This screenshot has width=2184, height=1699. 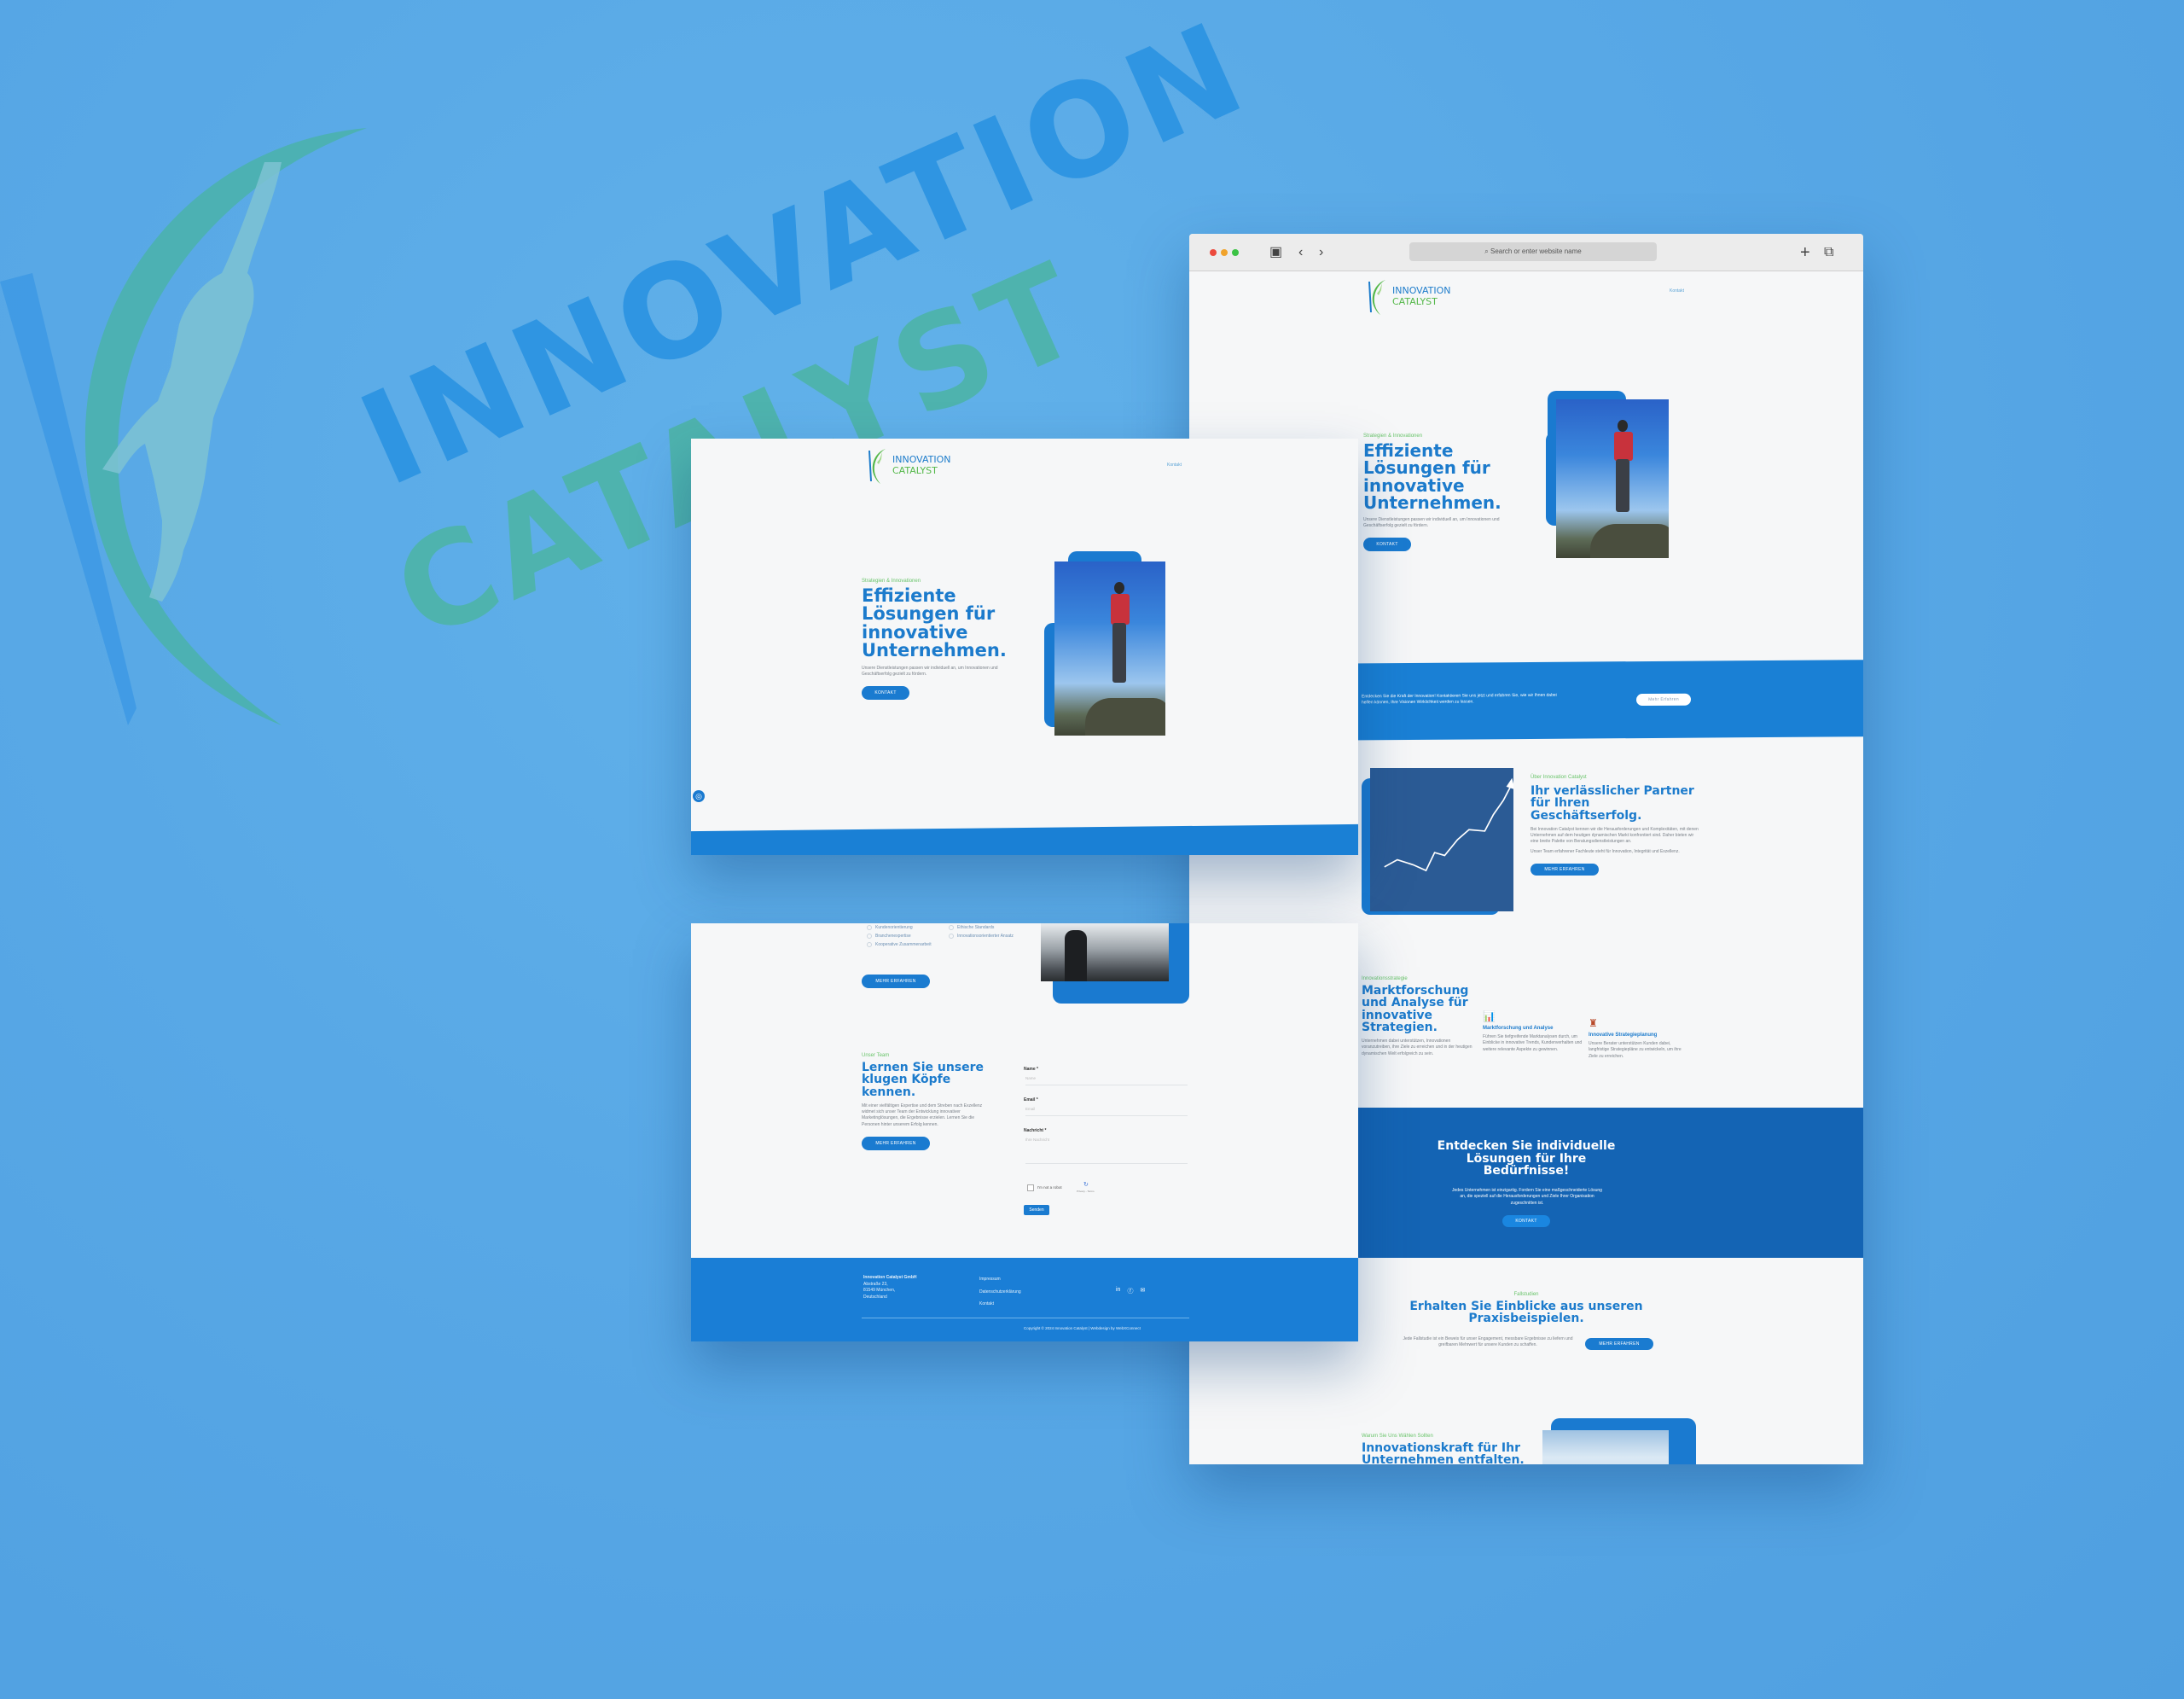 What do you see at coordinates (1449, 824) in the screenshot?
I see `growth-arrow-icon` at bounding box center [1449, 824].